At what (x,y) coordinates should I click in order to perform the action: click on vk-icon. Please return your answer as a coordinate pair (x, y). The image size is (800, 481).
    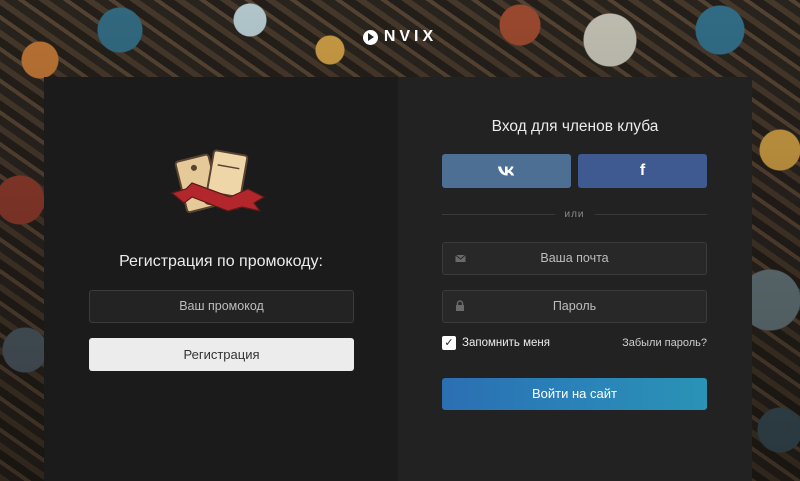
    Looking at the image, I should click on (505, 171).